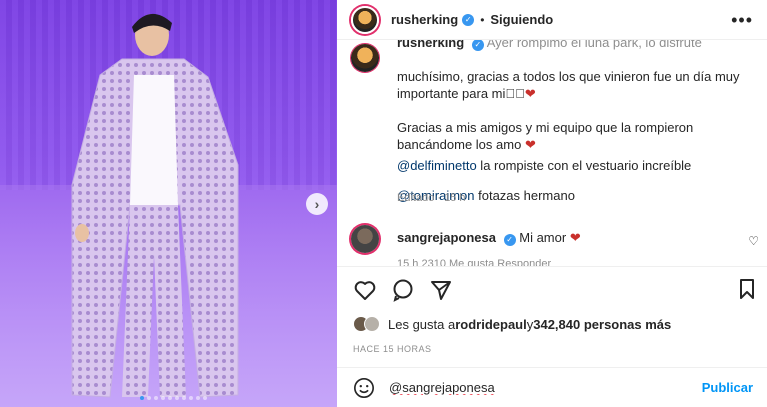 This screenshot has width=767, height=407. I want to click on emoji-icon, so click(364, 388).